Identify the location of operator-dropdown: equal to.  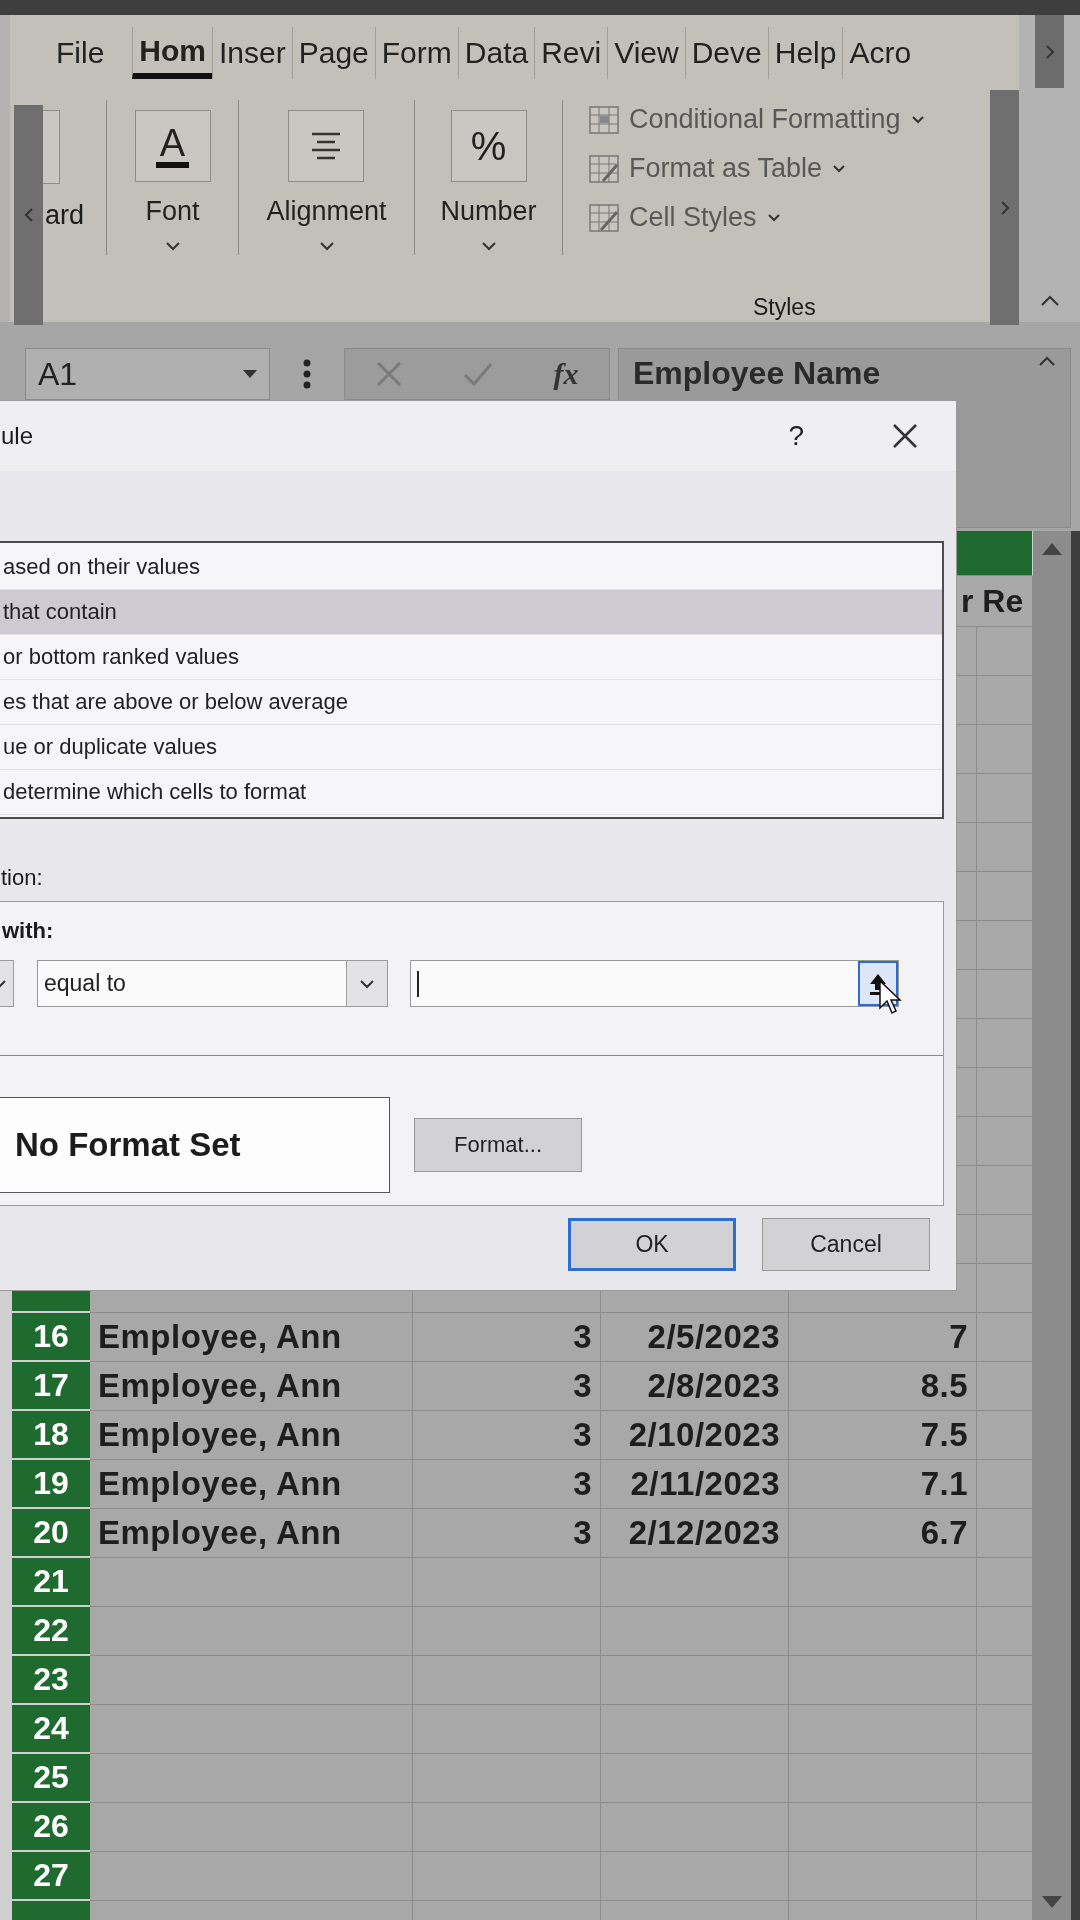
(212, 983).